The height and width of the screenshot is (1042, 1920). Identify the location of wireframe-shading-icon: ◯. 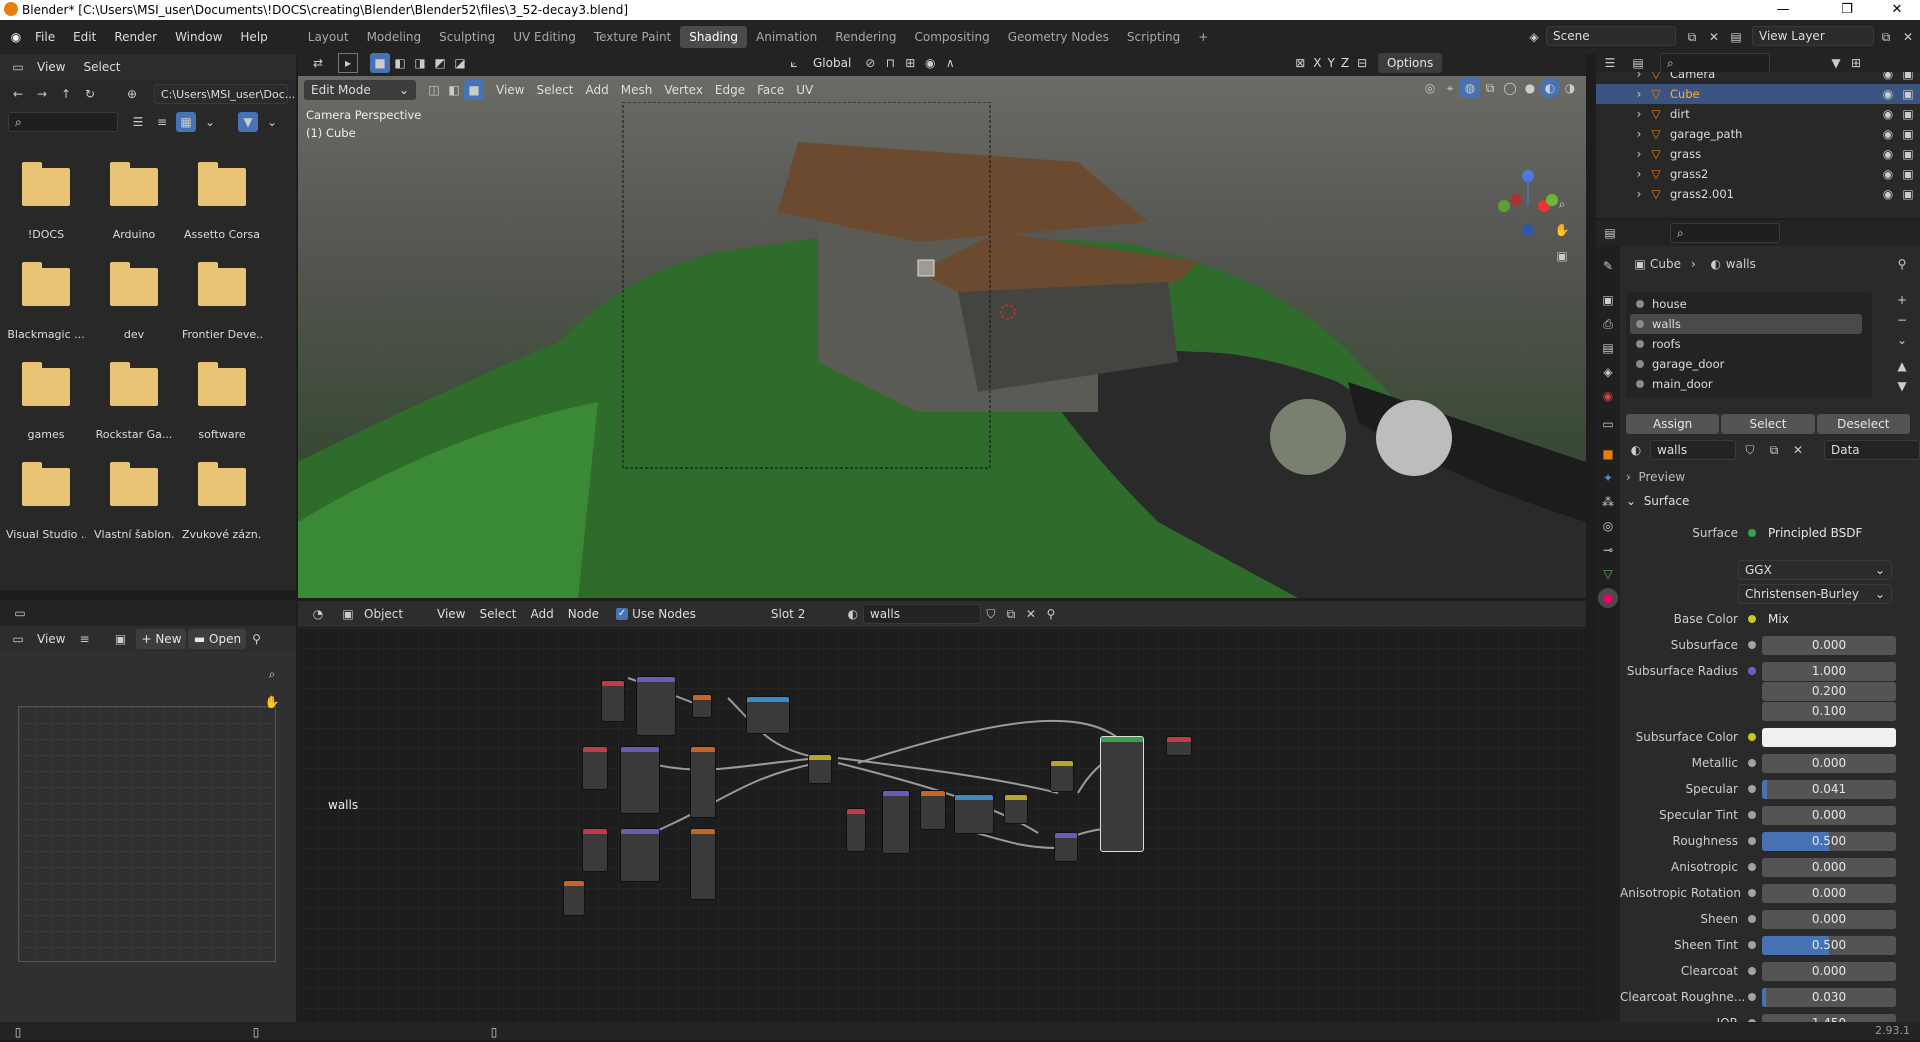
(1510, 88).